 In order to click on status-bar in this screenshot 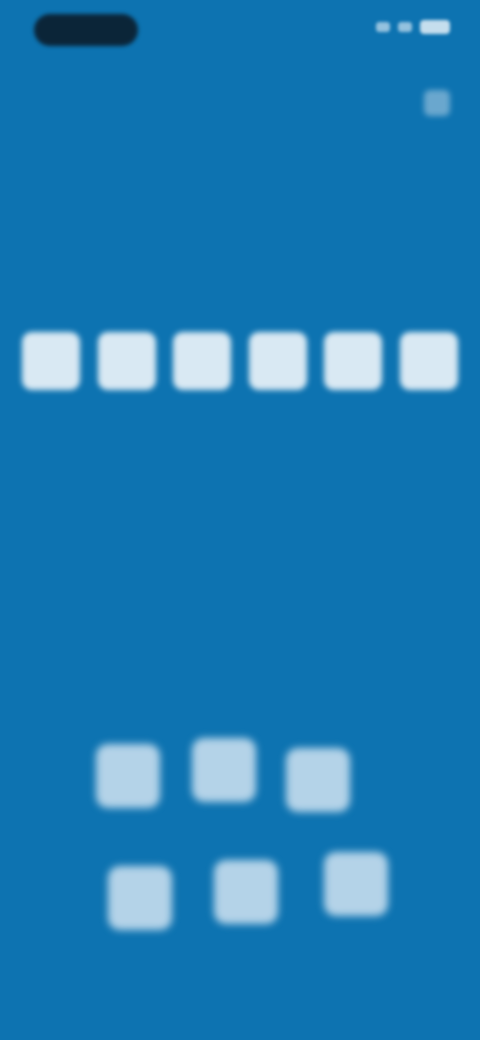, I will do `click(240, 32)`.